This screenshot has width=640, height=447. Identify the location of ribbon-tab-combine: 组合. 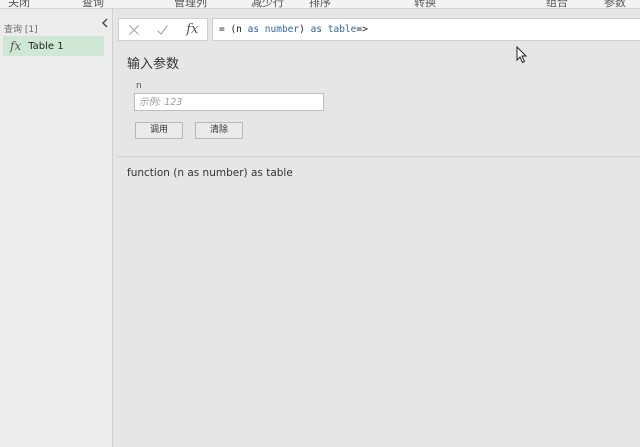
(557, 4).